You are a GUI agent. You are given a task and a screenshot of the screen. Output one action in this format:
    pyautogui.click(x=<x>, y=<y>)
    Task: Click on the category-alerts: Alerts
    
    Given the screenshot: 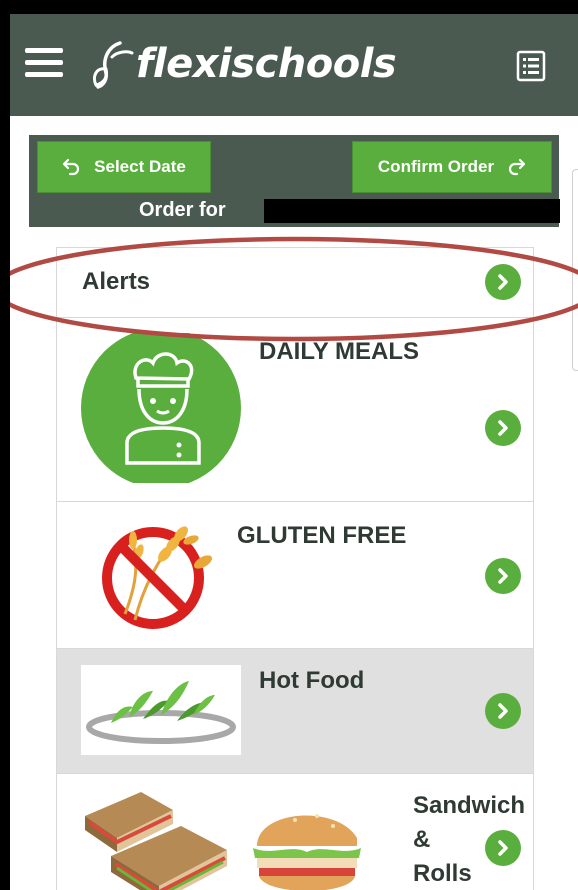 What is the action you would take?
    pyautogui.click(x=295, y=282)
    